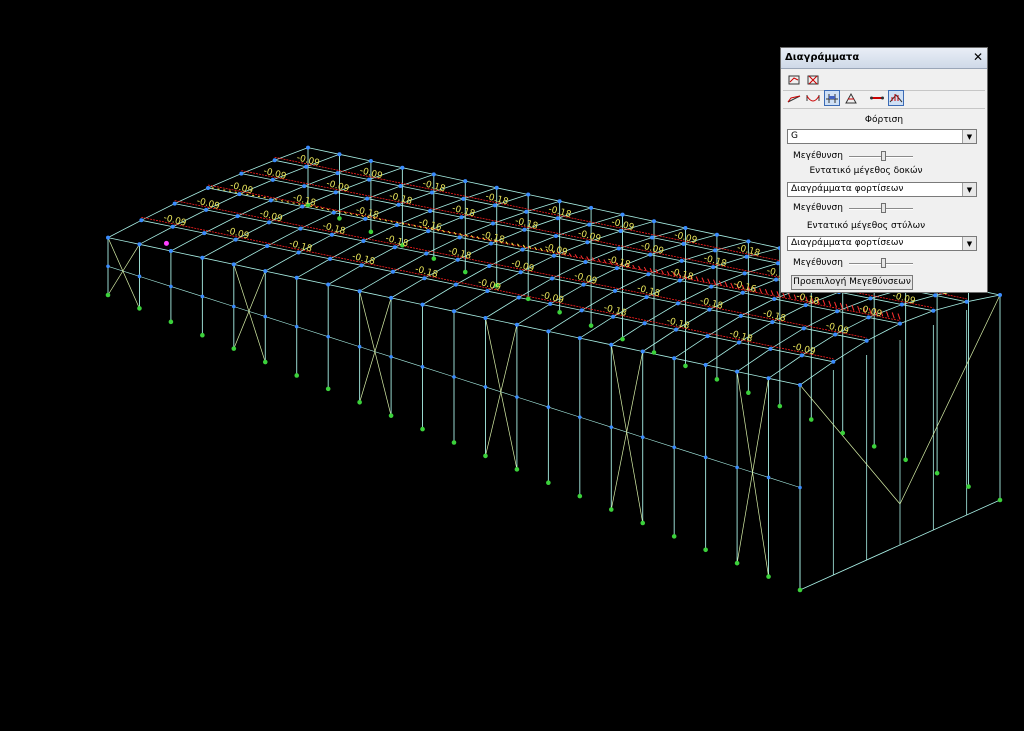  I want to click on load-case-select: G ▼, so click(882, 136).